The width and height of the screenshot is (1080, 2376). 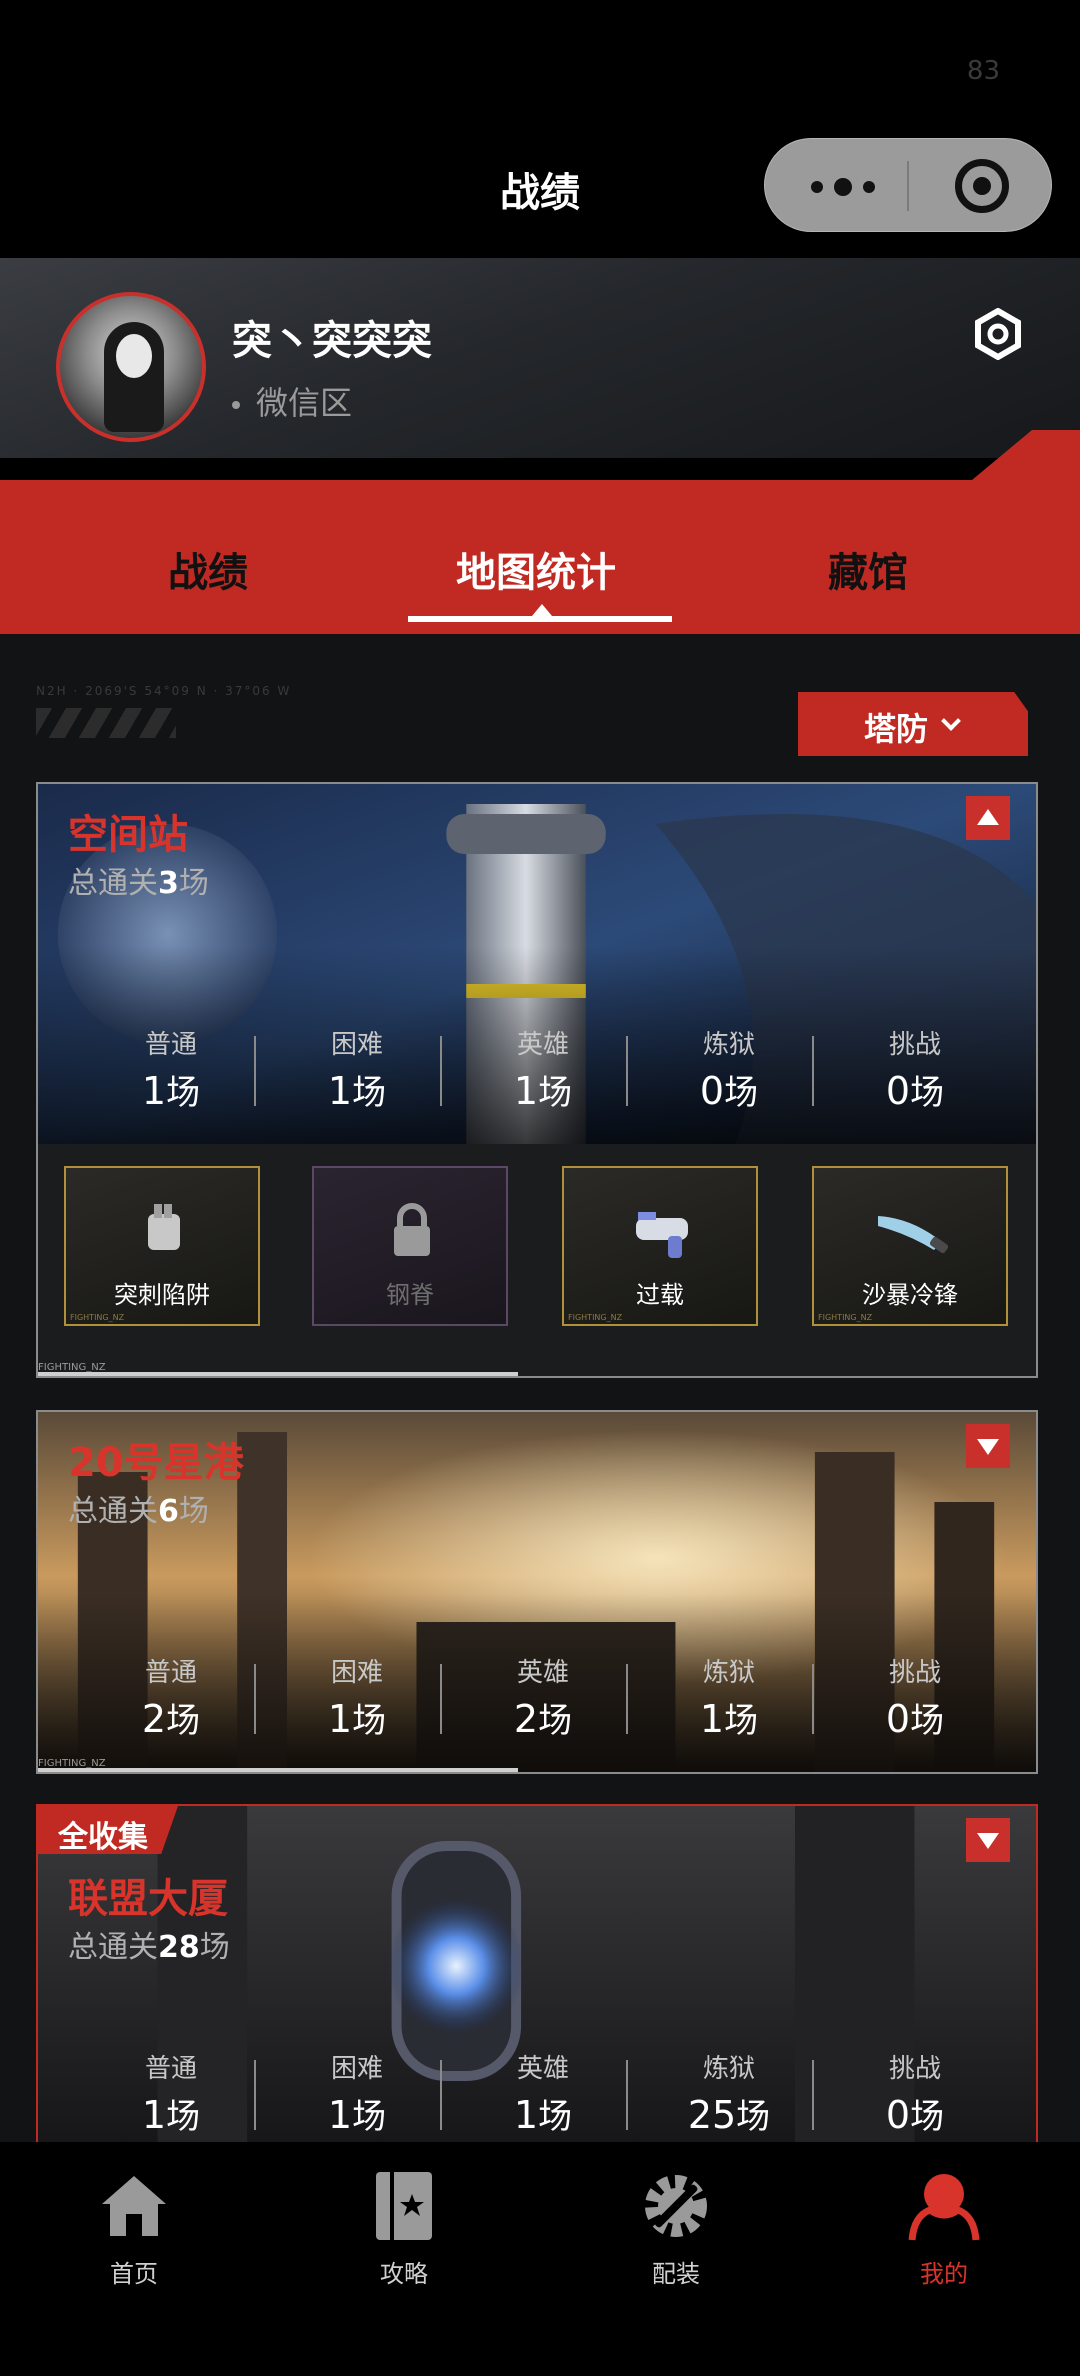 I want to click on decorative-code: N2H · 2069'S 54°09 N · 37°06 W, so click(x=164, y=691).